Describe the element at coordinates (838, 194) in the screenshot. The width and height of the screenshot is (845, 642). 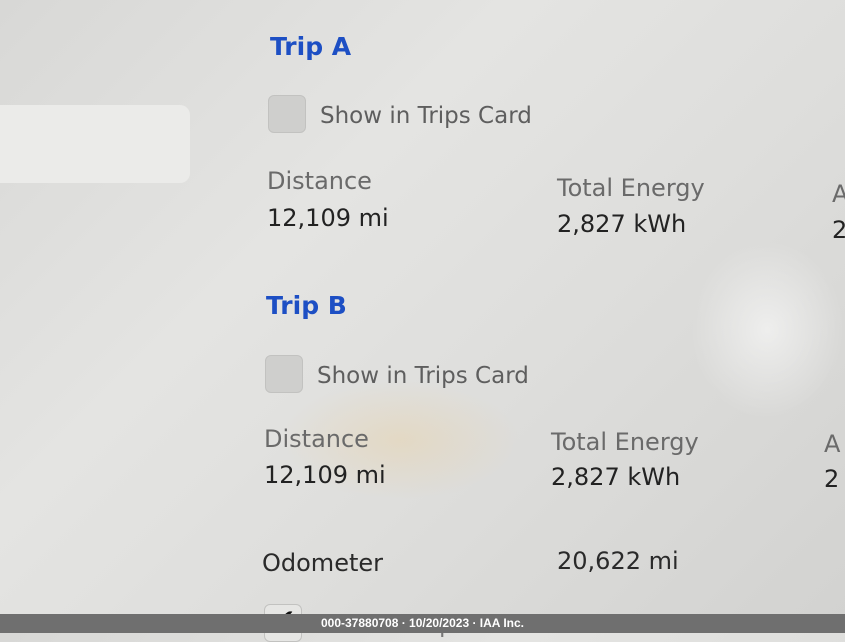
I see `trip-a-third-label: A` at that location.